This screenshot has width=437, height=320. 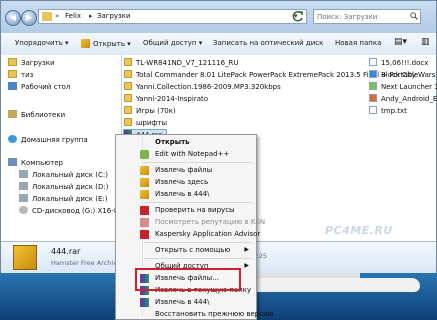 I want to click on cd-drive-icon, so click(x=23, y=210).